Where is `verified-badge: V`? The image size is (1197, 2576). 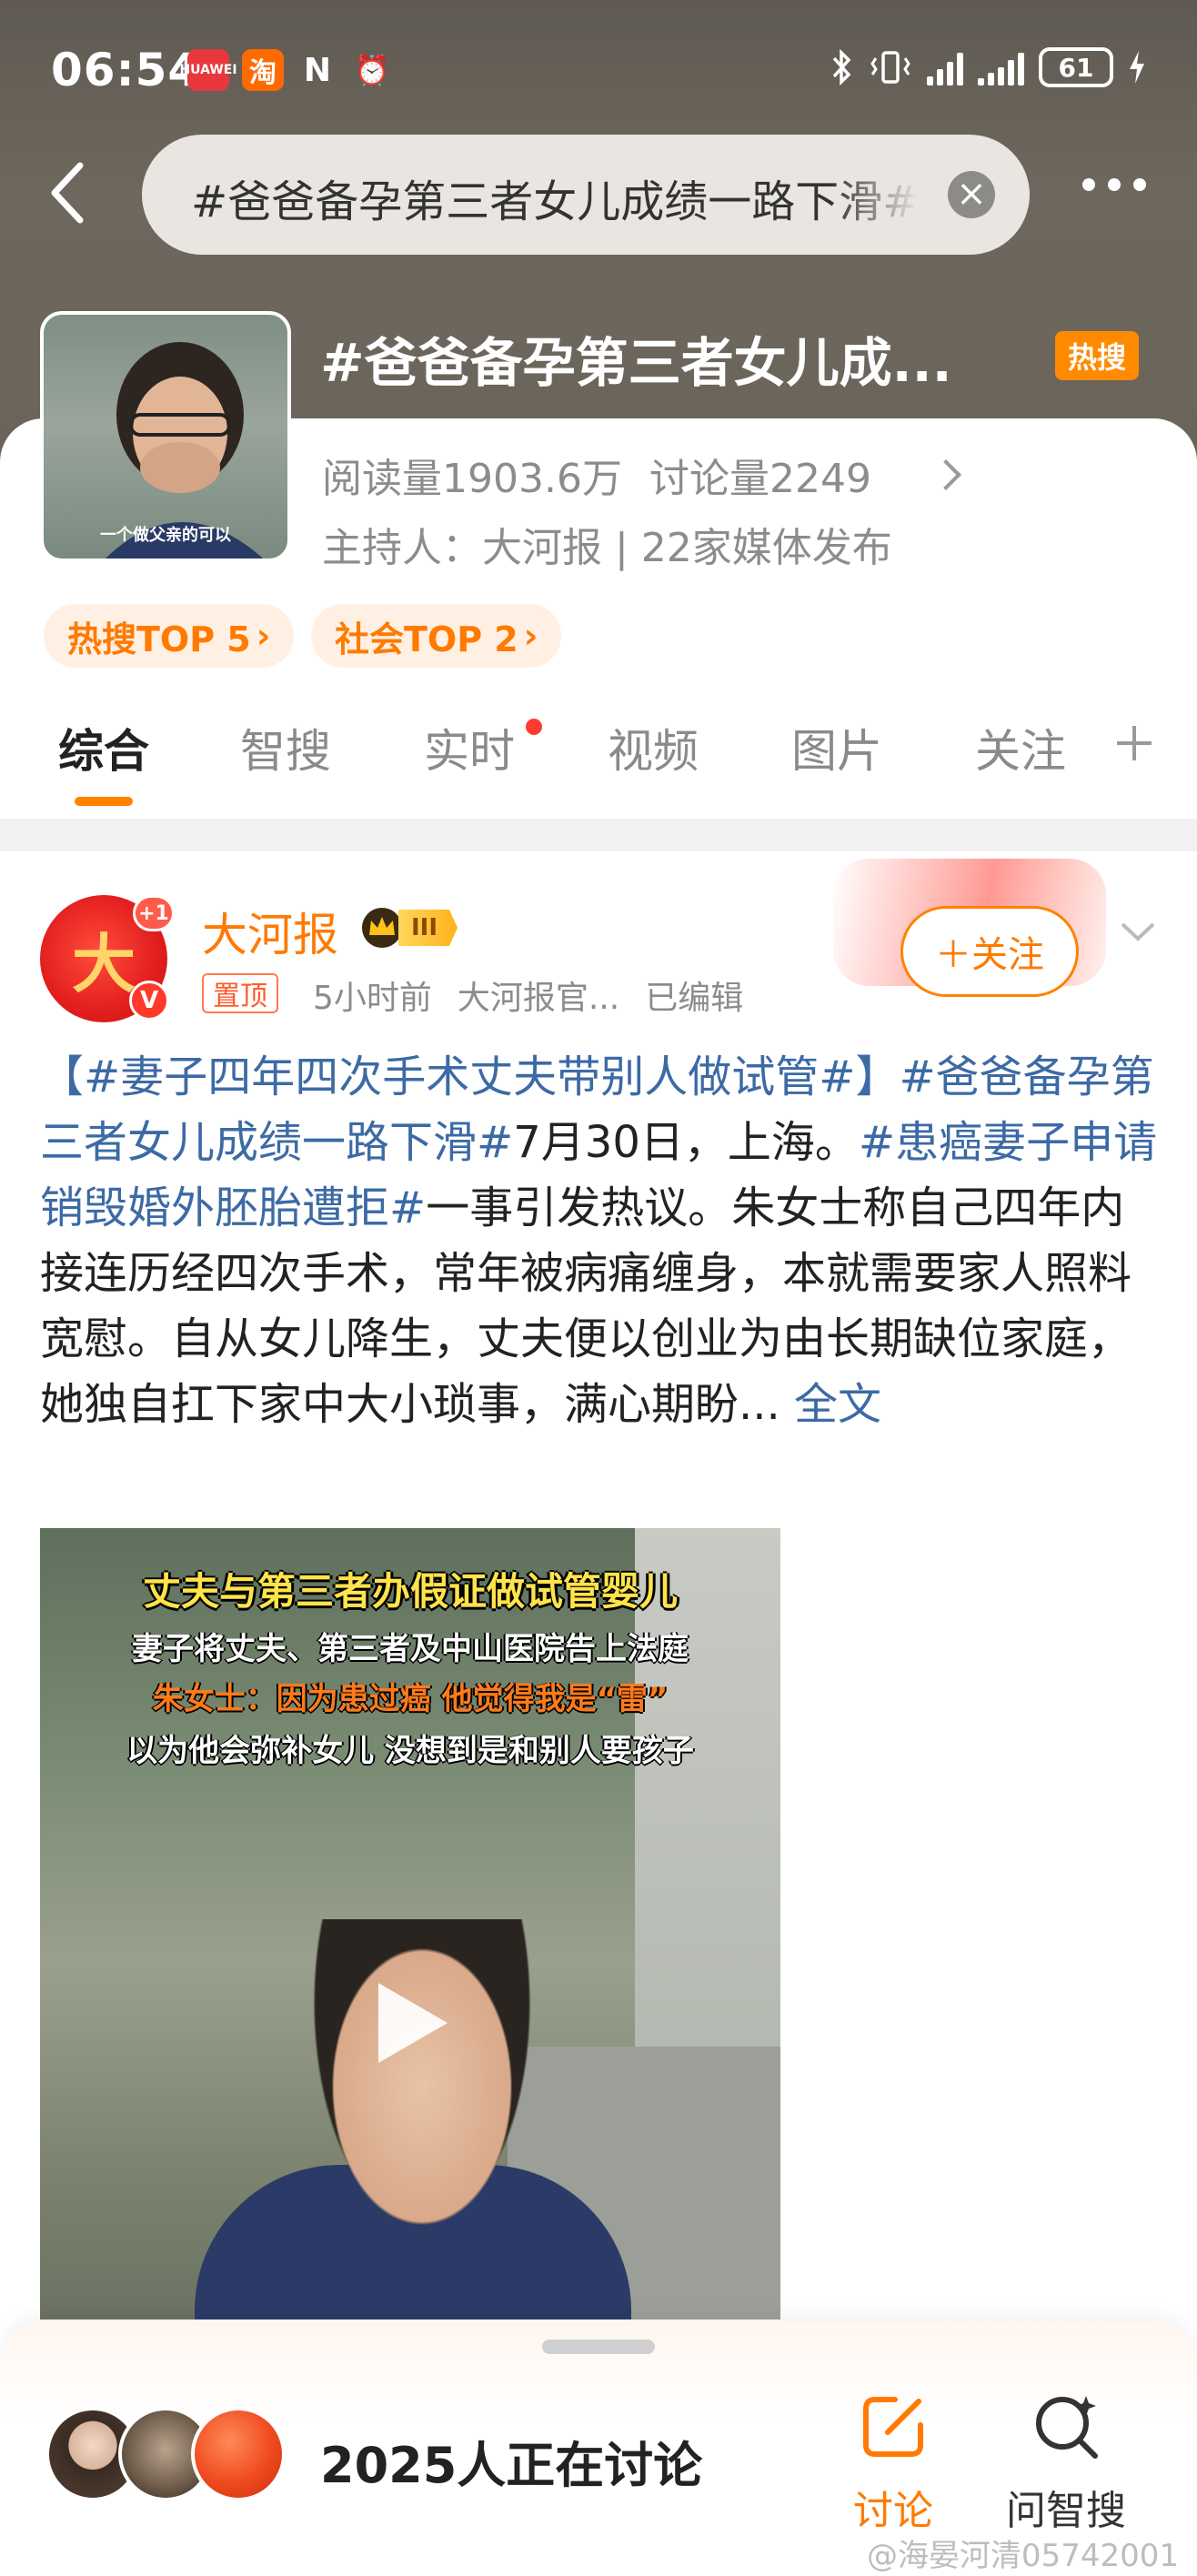 verified-badge: V is located at coordinates (149, 1001).